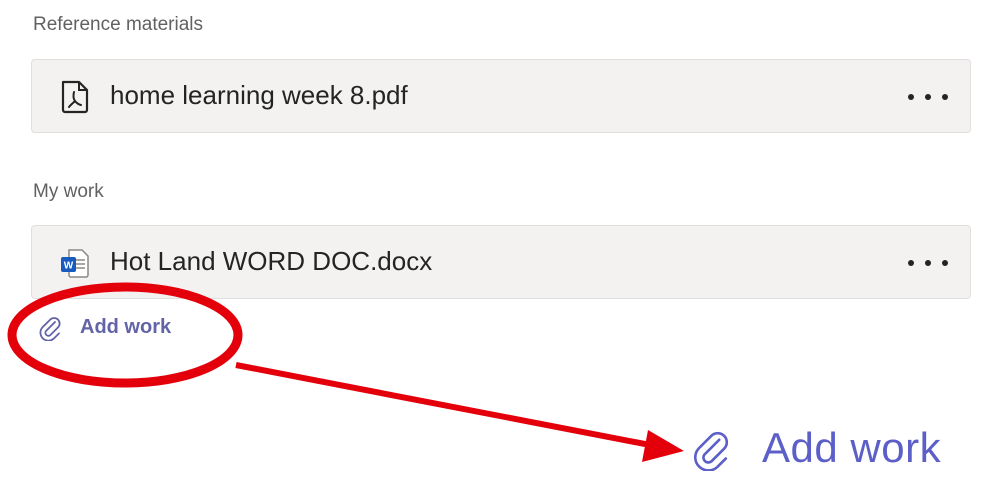  What do you see at coordinates (68, 191) in the screenshot?
I see `my-work-heading: My work` at bounding box center [68, 191].